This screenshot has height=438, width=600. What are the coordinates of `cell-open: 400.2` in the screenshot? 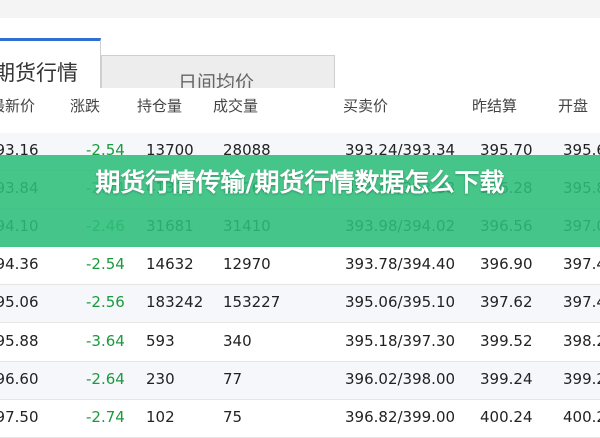 It's located at (581, 417).